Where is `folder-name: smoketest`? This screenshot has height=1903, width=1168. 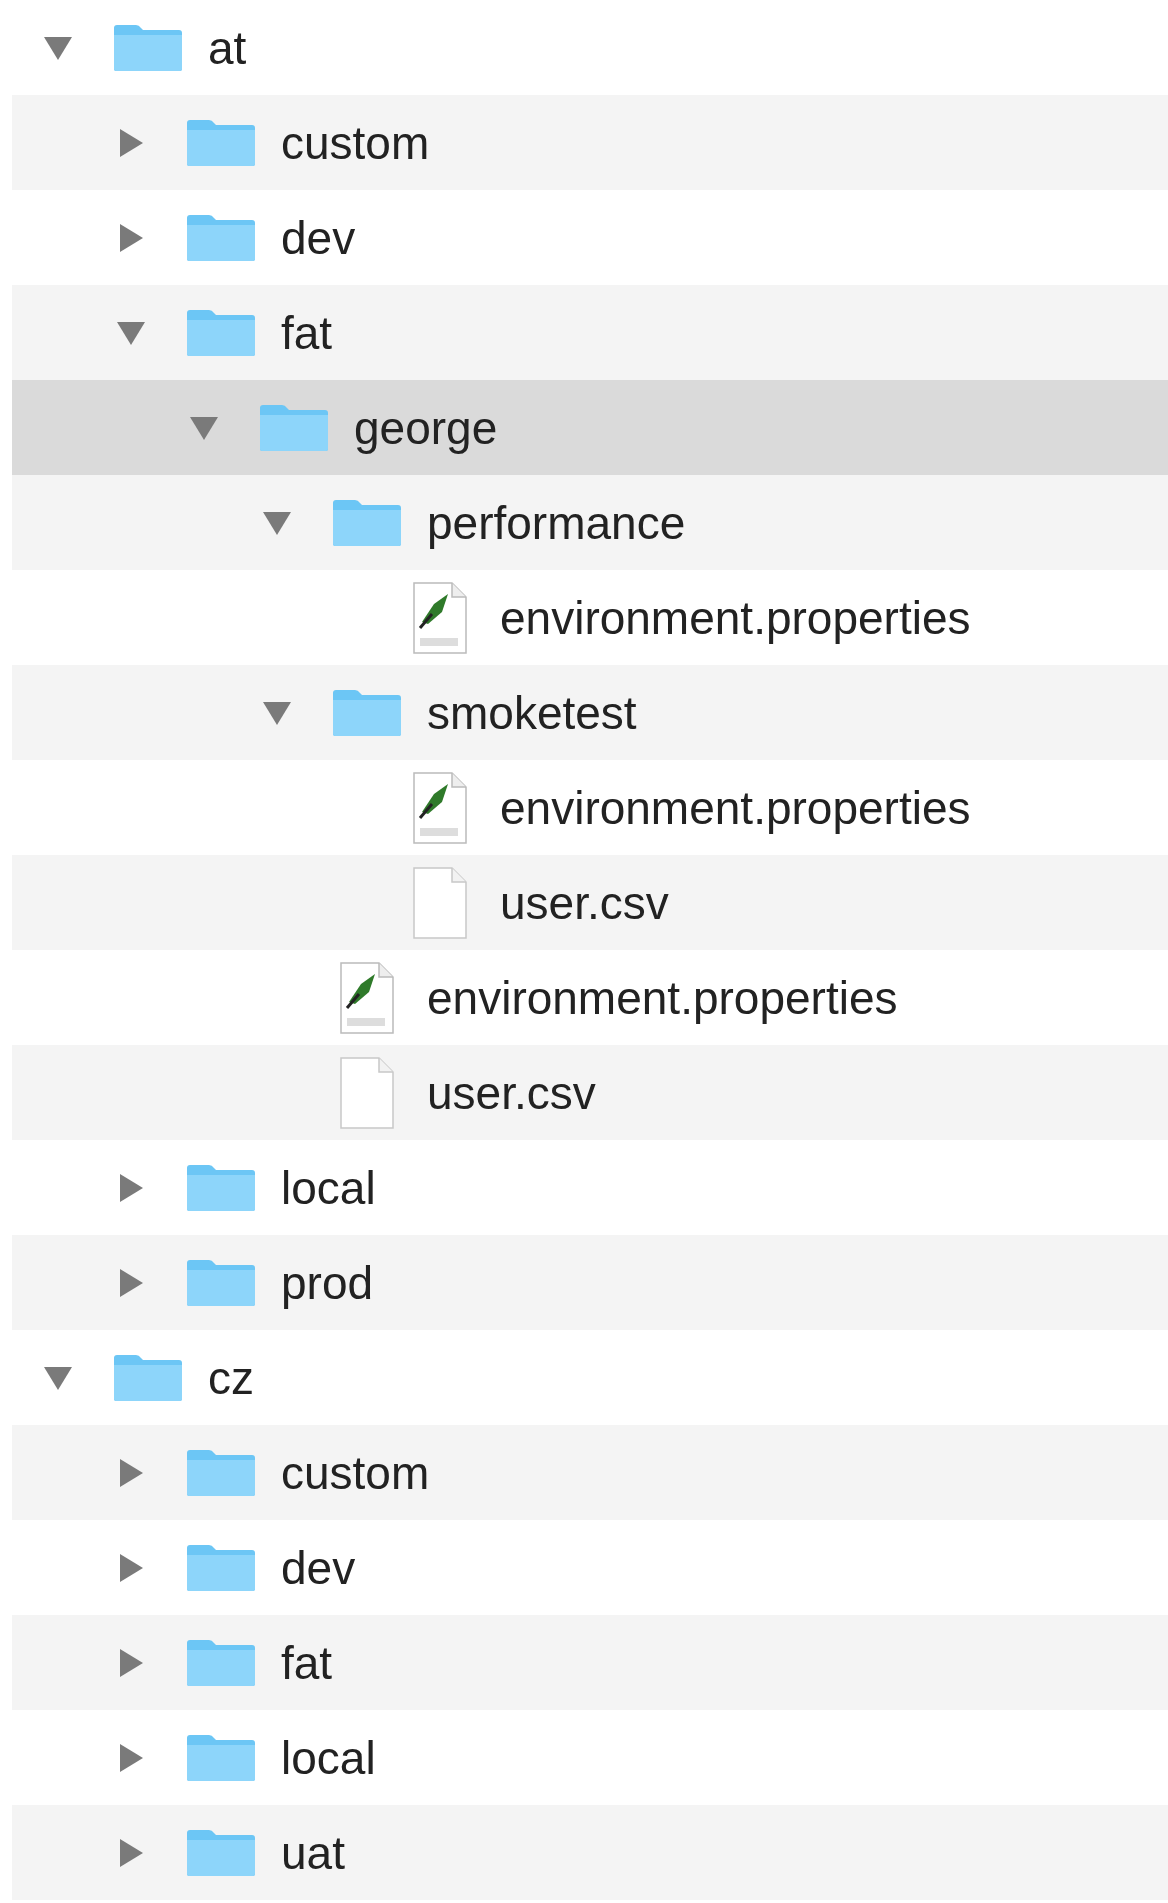
folder-name: smoketest is located at coordinates (532, 712).